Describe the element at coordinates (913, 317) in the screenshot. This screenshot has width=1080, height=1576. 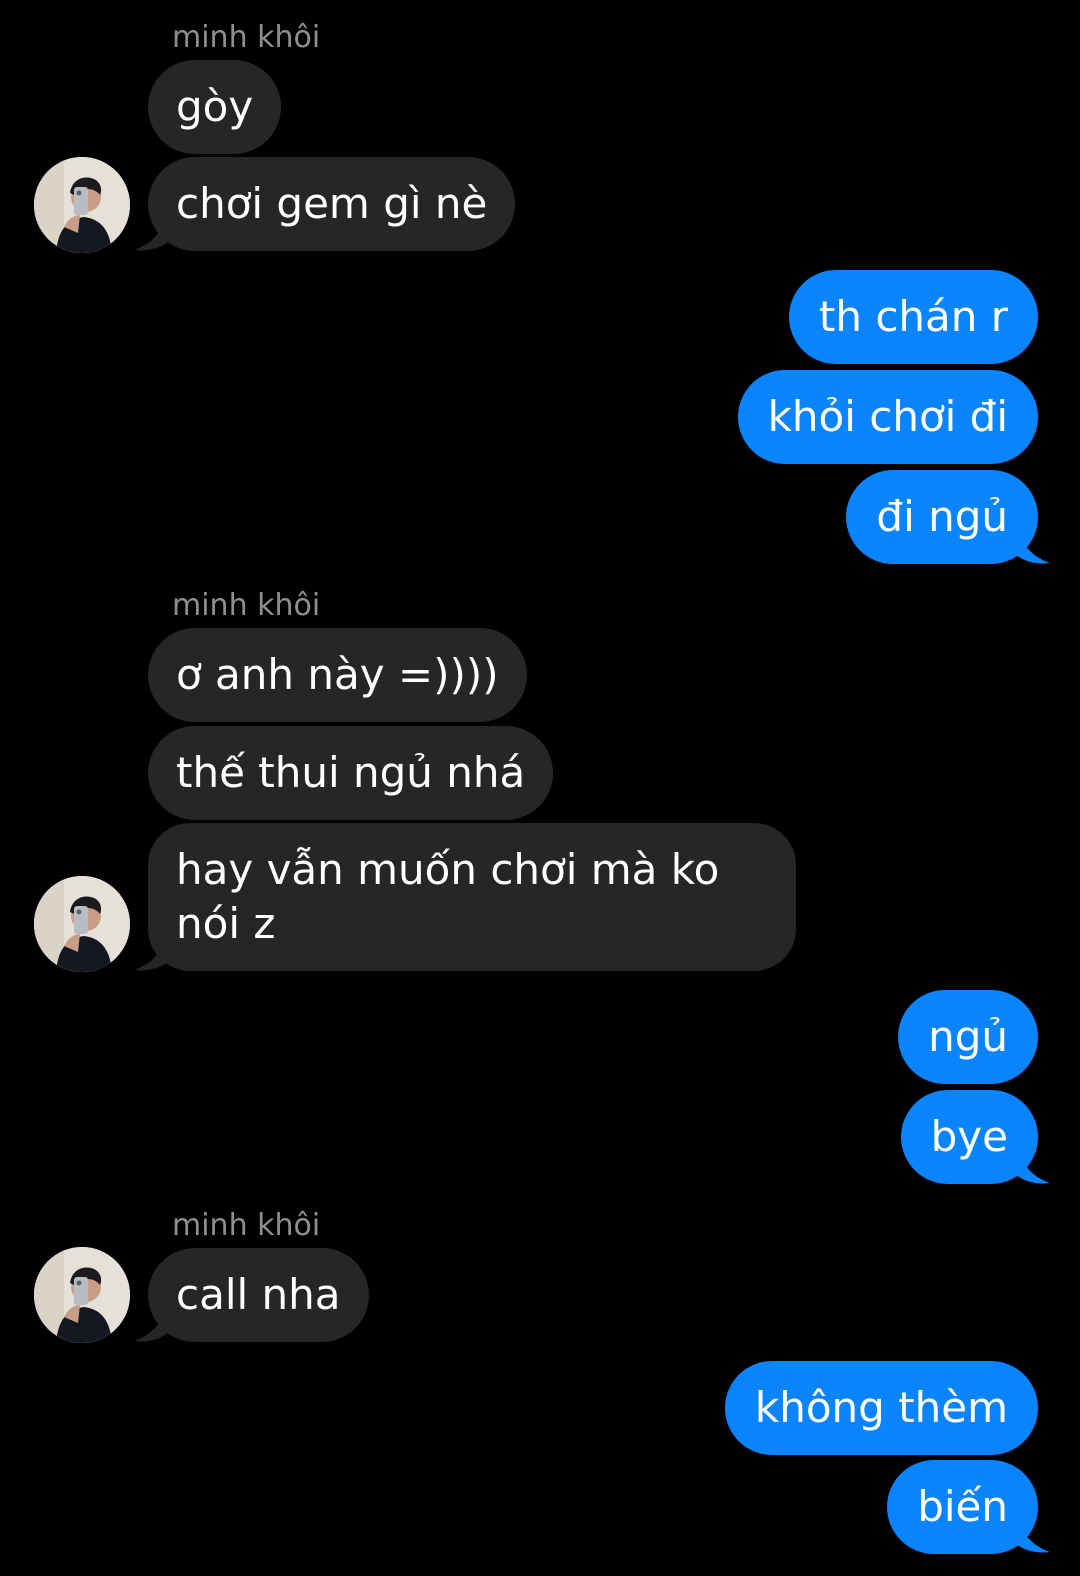
I see `outgoing-message: th chán r` at that location.